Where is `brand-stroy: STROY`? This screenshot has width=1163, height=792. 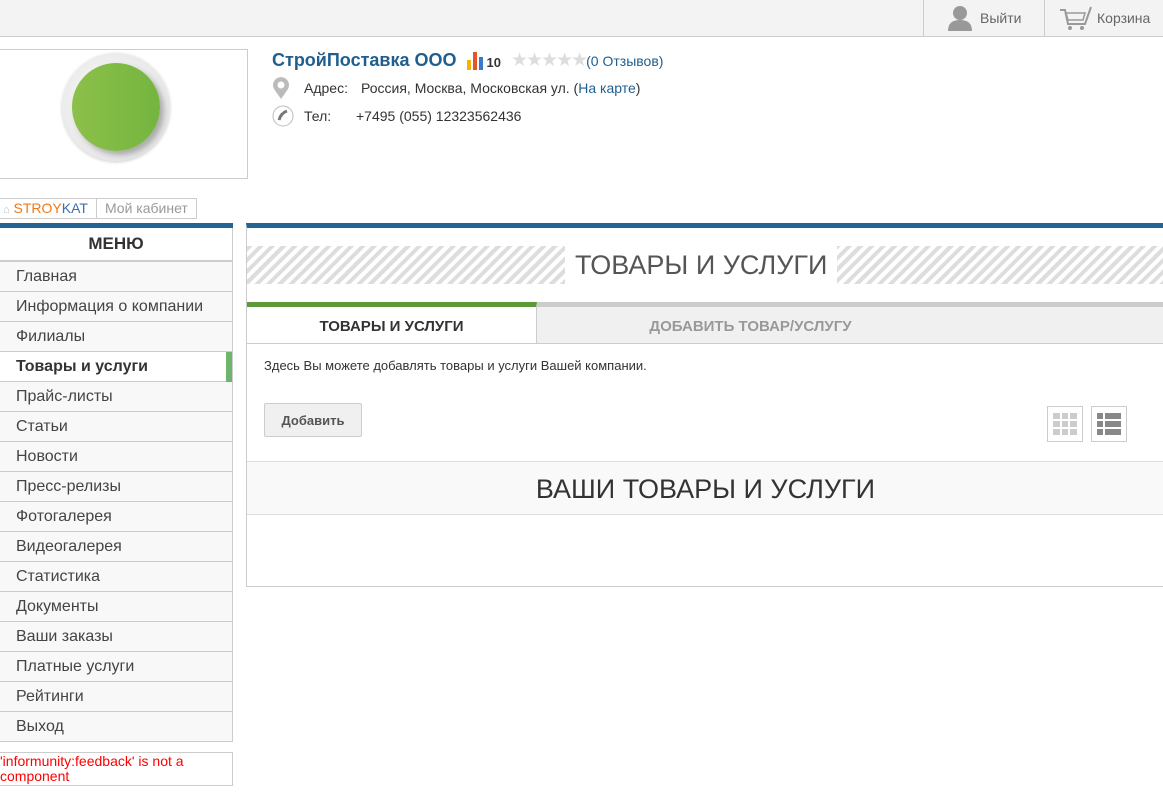 brand-stroy: STROY is located at coordinates (37, 208).